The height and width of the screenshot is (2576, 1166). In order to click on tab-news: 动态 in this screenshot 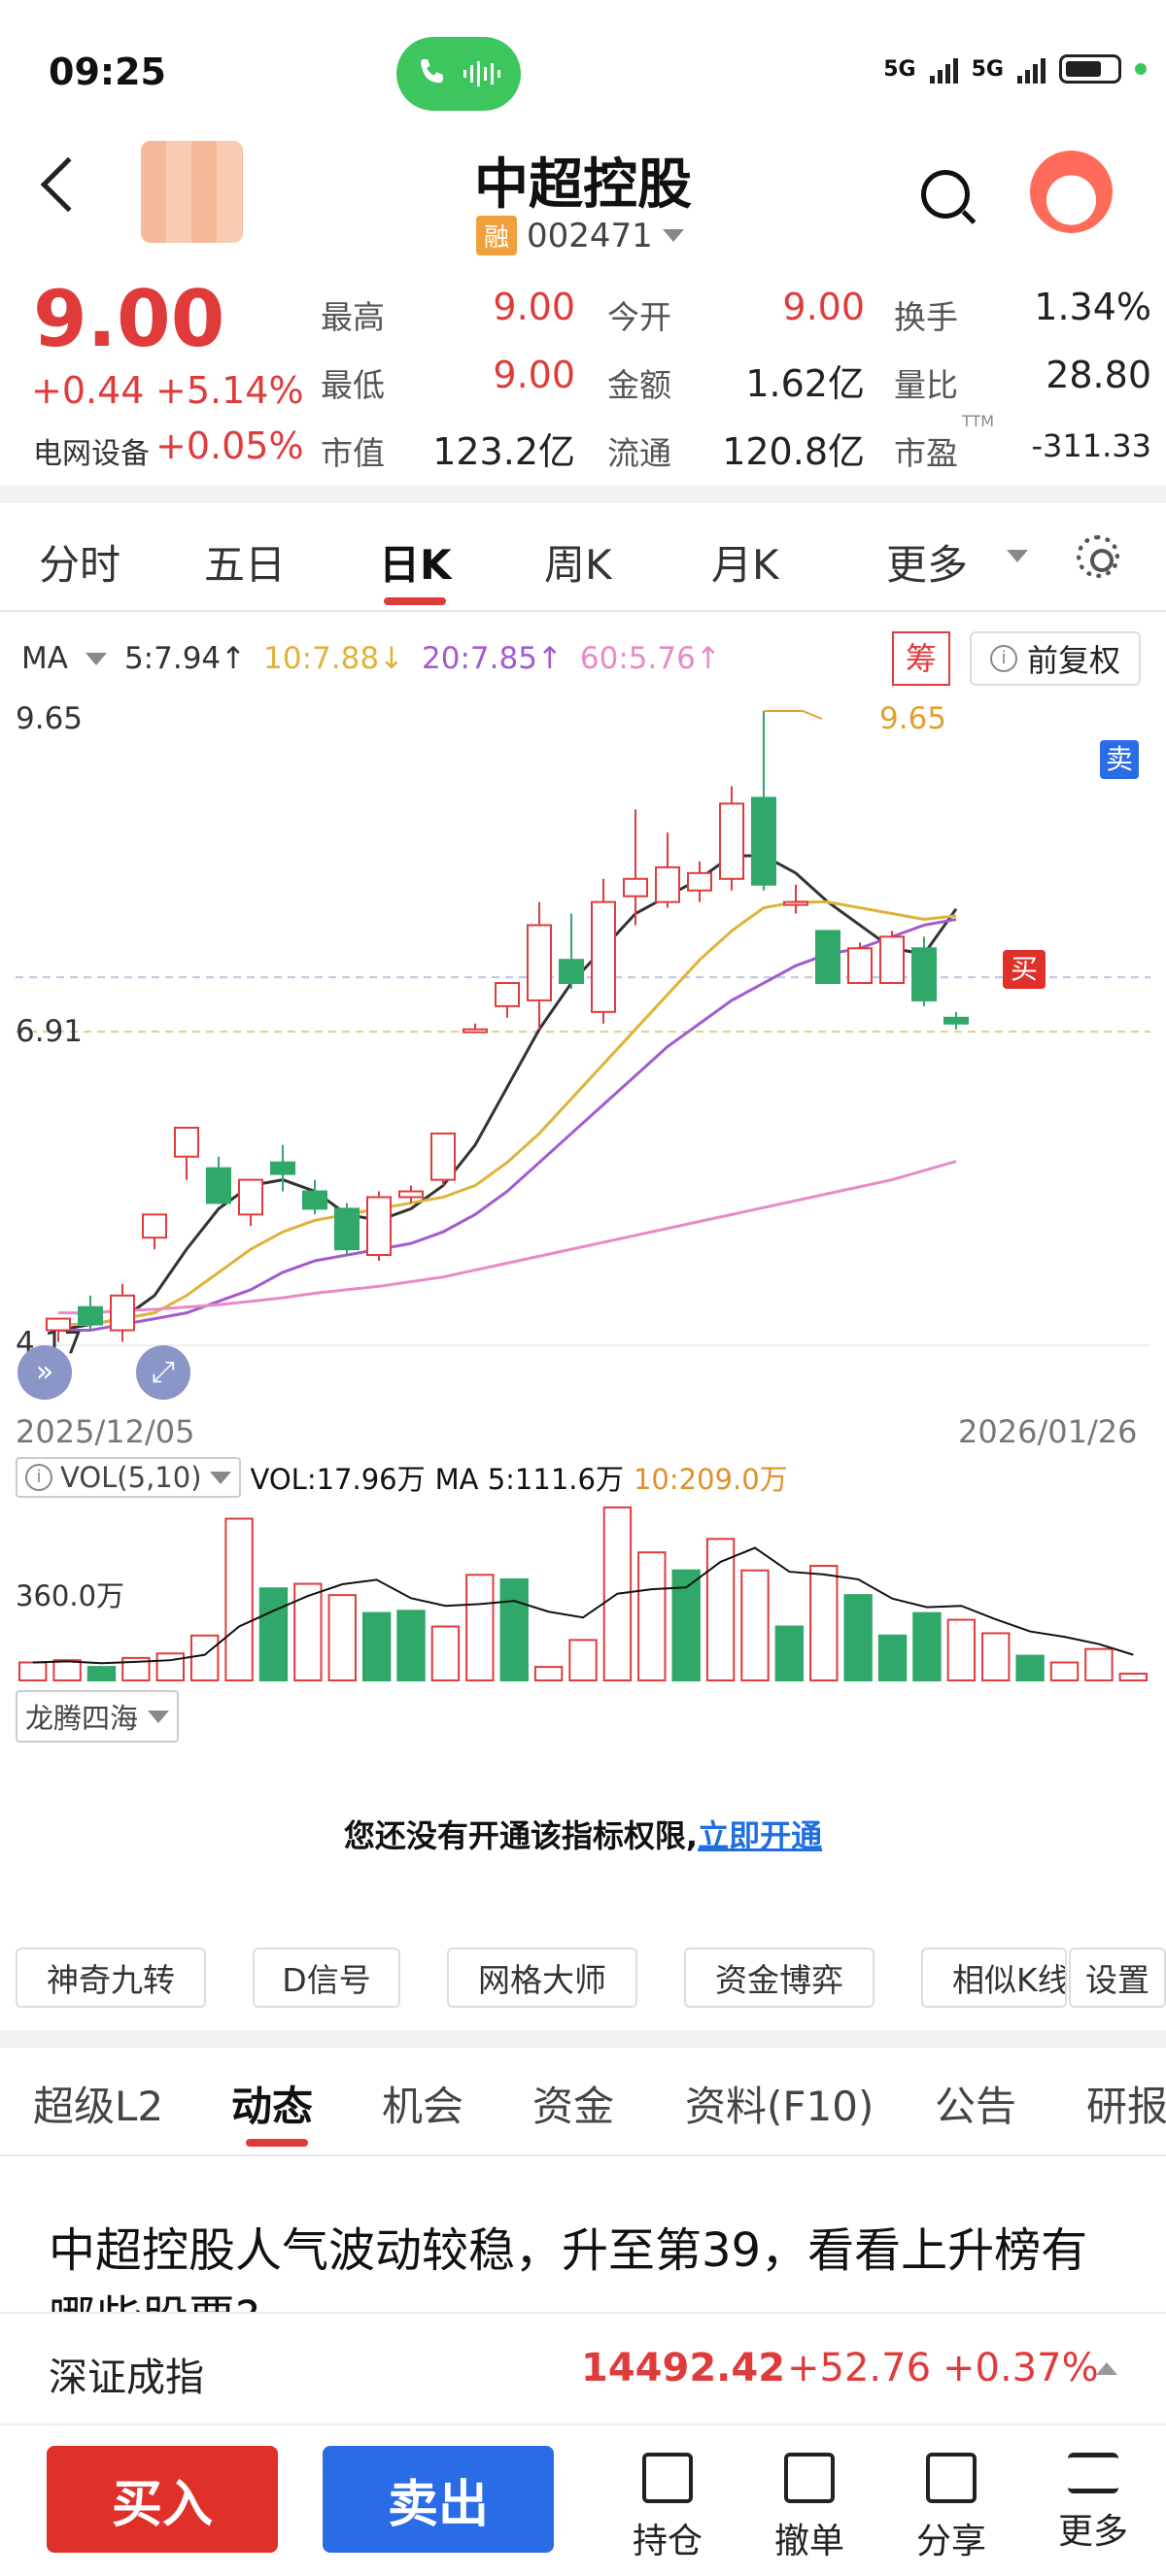, I will do `click(272, 2103)`.